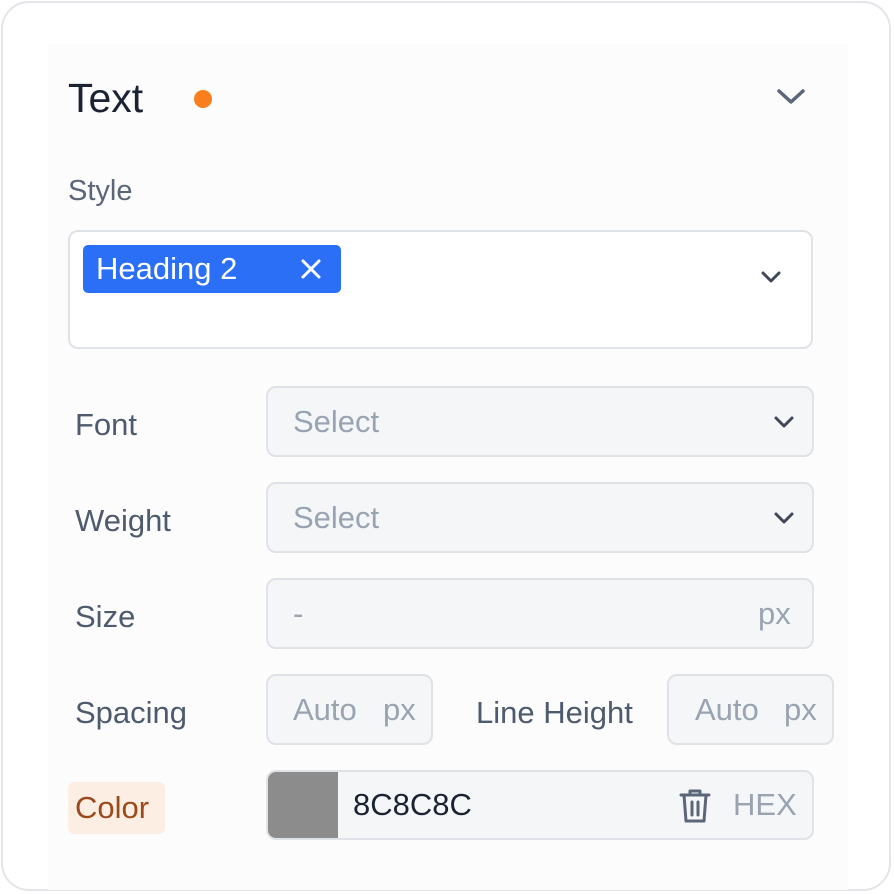 The image size is (894, 894). Describe the element at coordinates (131, 712) in the screenshot. I see `spacing-label: Spacing` at that location.